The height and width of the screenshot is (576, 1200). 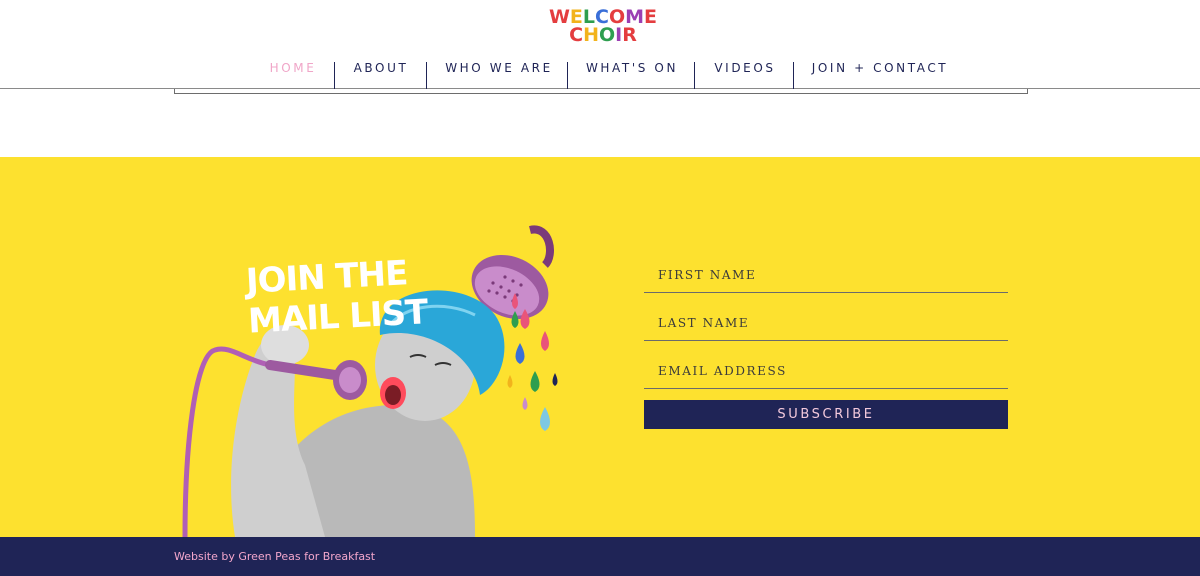 I want to click on site-footer: Website by Green Peas for Breakfast, so click(x=600, y=556).